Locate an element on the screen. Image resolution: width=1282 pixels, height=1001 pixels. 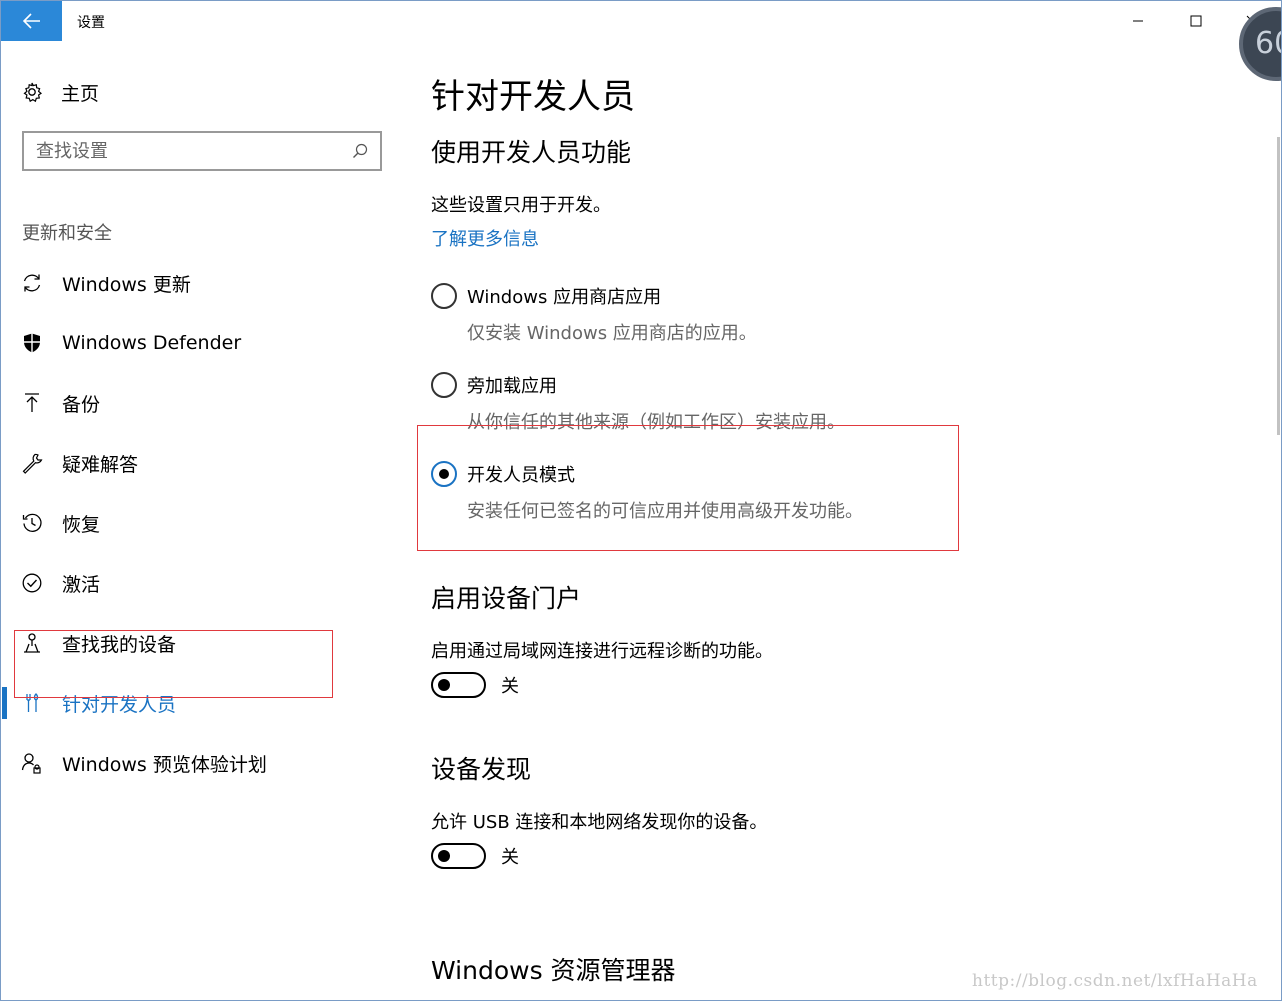
device-portal-desc: 启用通过局域网连接进行远程诊断的功能。 is located at coordinates (602, 651).